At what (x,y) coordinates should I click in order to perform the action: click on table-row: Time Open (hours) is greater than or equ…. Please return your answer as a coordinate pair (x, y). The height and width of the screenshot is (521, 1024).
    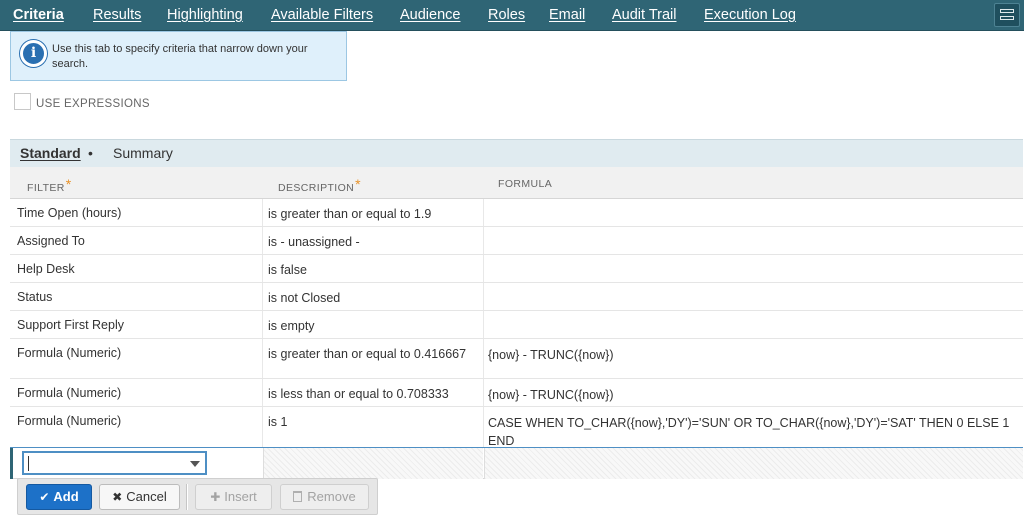
    Looking at the image, I should click on (516, 213).